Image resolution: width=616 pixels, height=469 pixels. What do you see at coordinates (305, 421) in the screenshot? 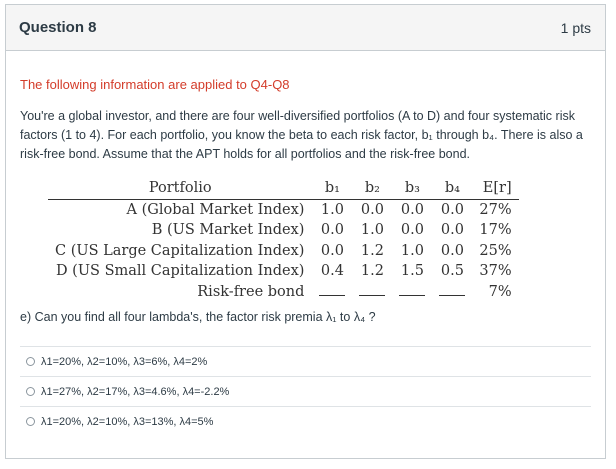
I see `answer-option: λ1=20%, λ2=10%, λ3=13%, λ4=5%` at bounding box center [305, 421].